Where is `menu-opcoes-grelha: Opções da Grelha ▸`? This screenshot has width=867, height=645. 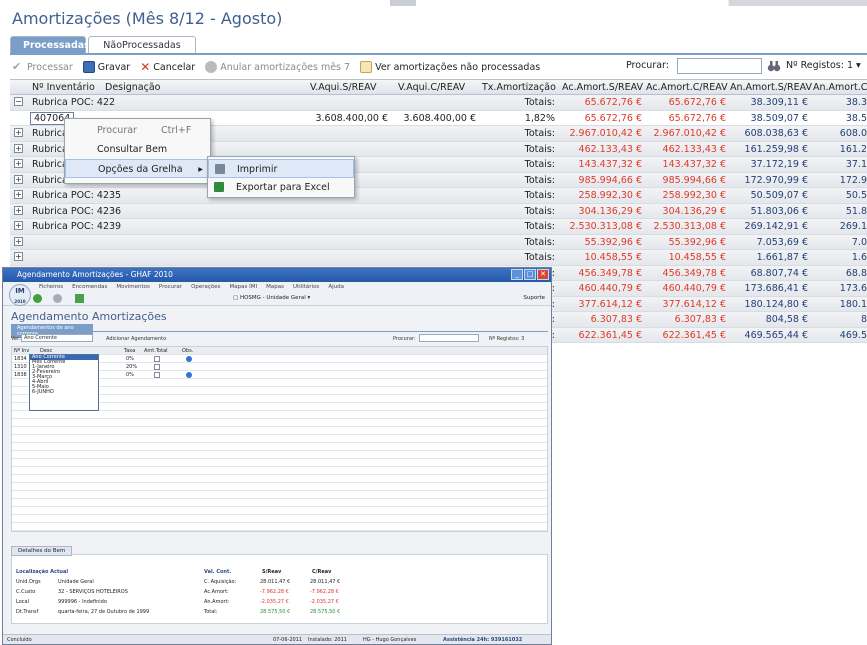 menu-opcoes-grelha: Opções da Grelha ▸ is located at coordinates (137, 168).